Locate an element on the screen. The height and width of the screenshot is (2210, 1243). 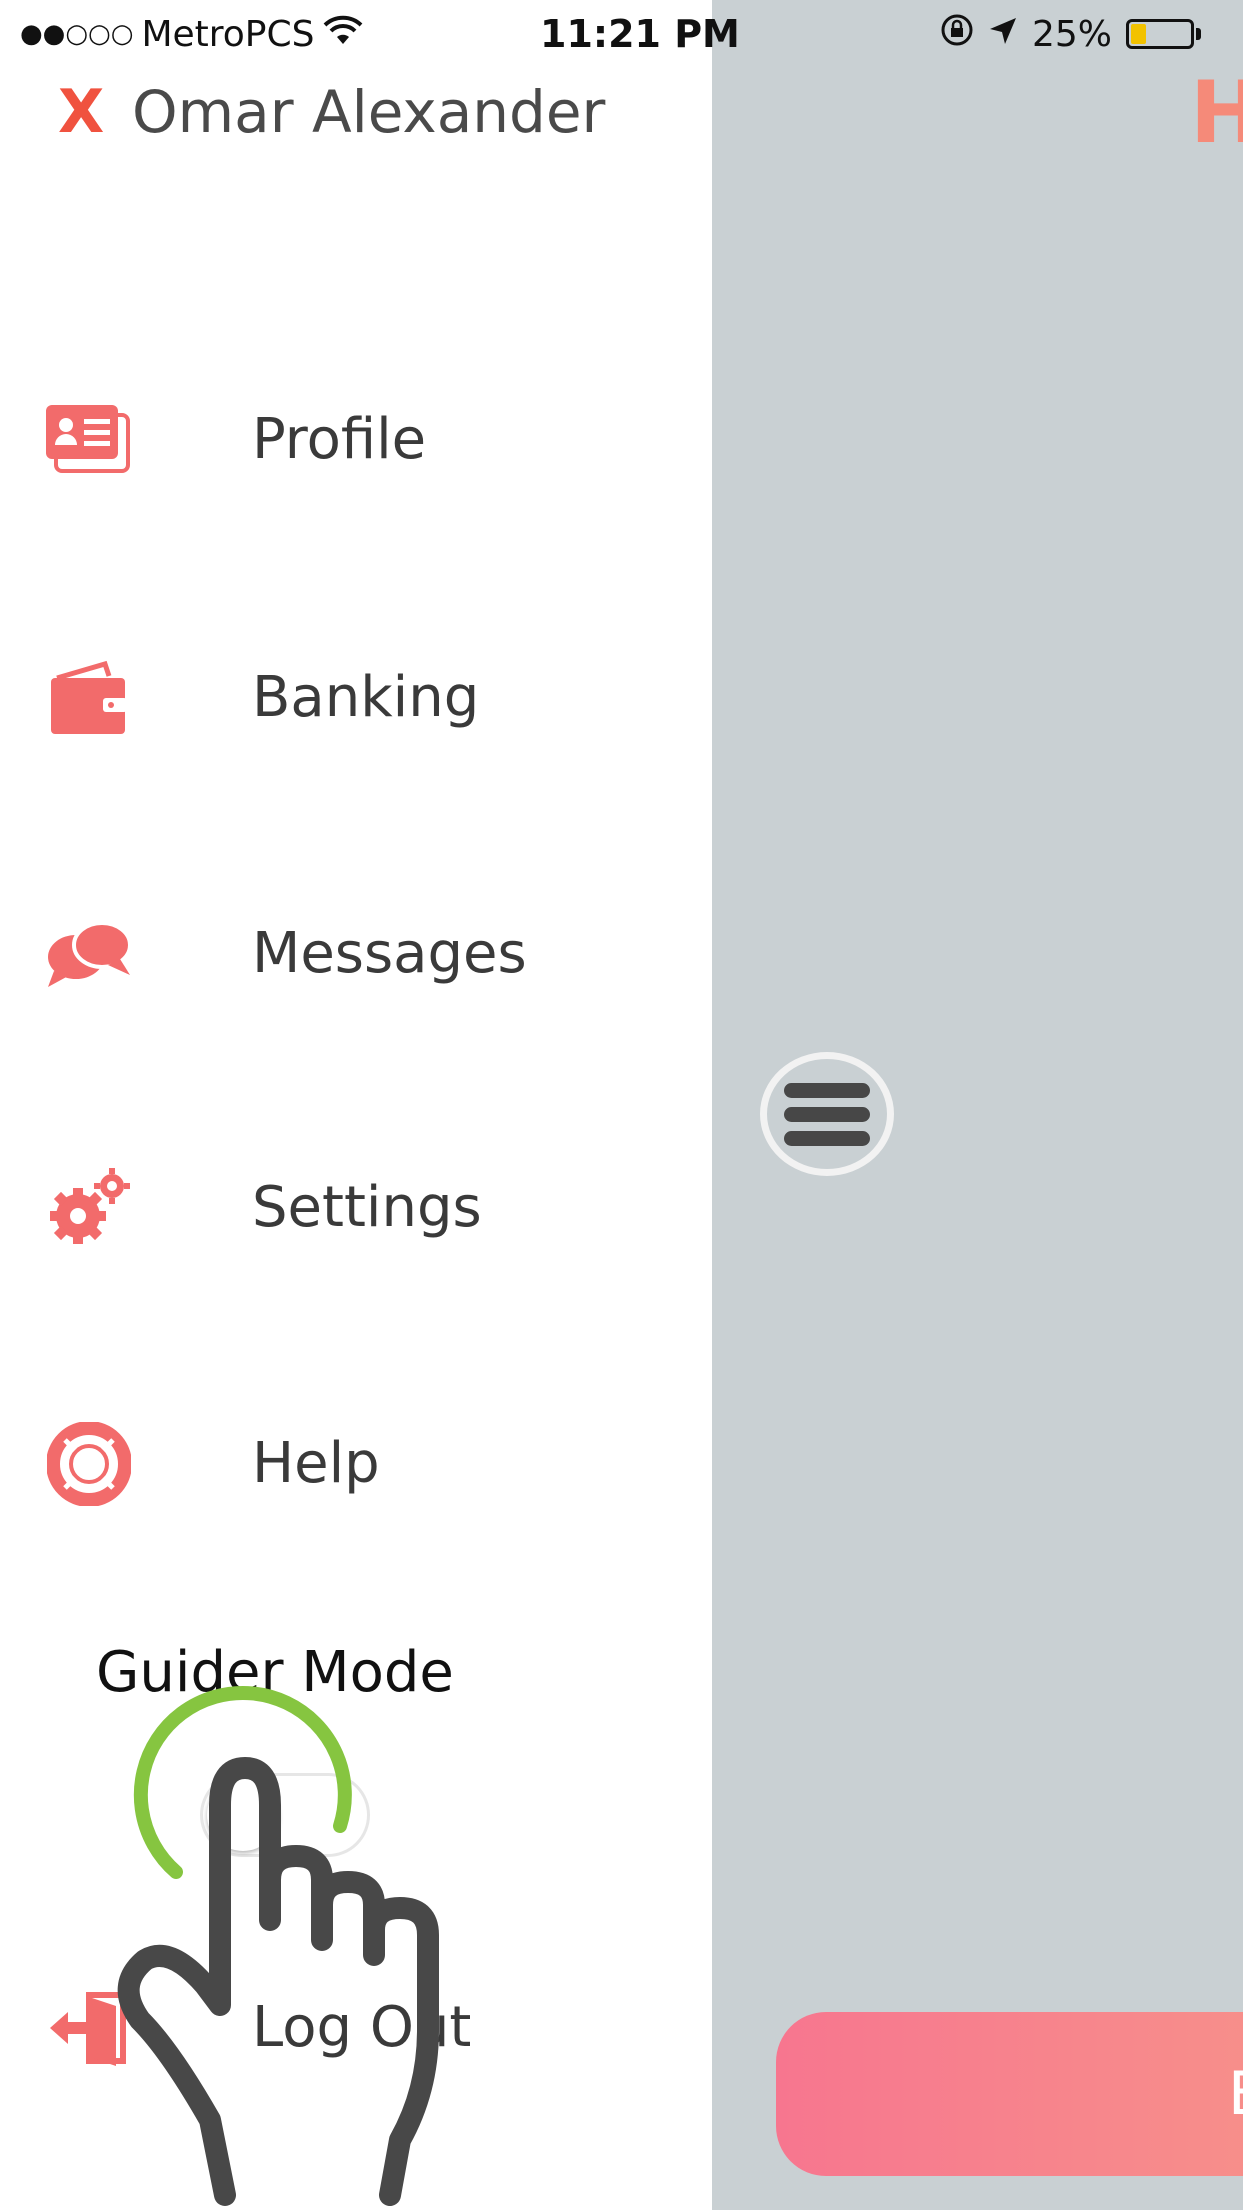
lifebuoy-icon is located at coordinates (89, 1464).